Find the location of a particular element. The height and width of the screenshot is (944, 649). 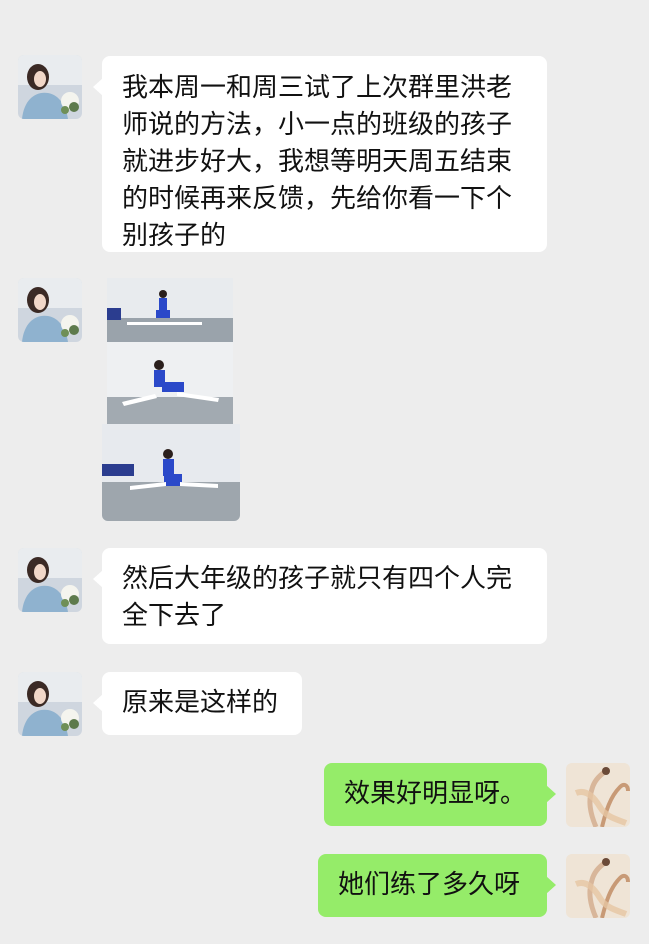

message-text-line: 然后大年级的孩子就只有四个人完 is located at coordinates (317, 579).